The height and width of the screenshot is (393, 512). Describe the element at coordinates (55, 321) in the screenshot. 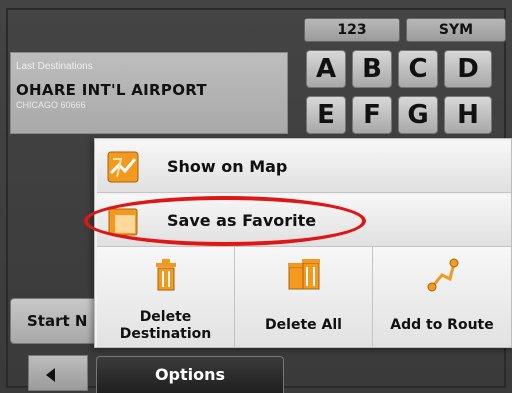

I see `start-navigation-button: Start N` at that location.